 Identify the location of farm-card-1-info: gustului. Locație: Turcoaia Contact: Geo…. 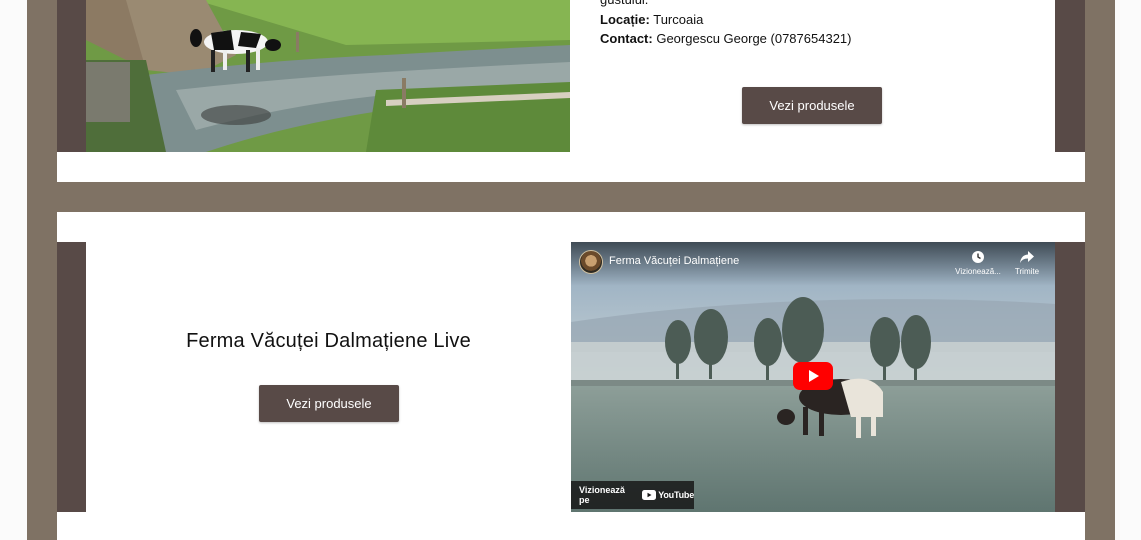
(812, 76).